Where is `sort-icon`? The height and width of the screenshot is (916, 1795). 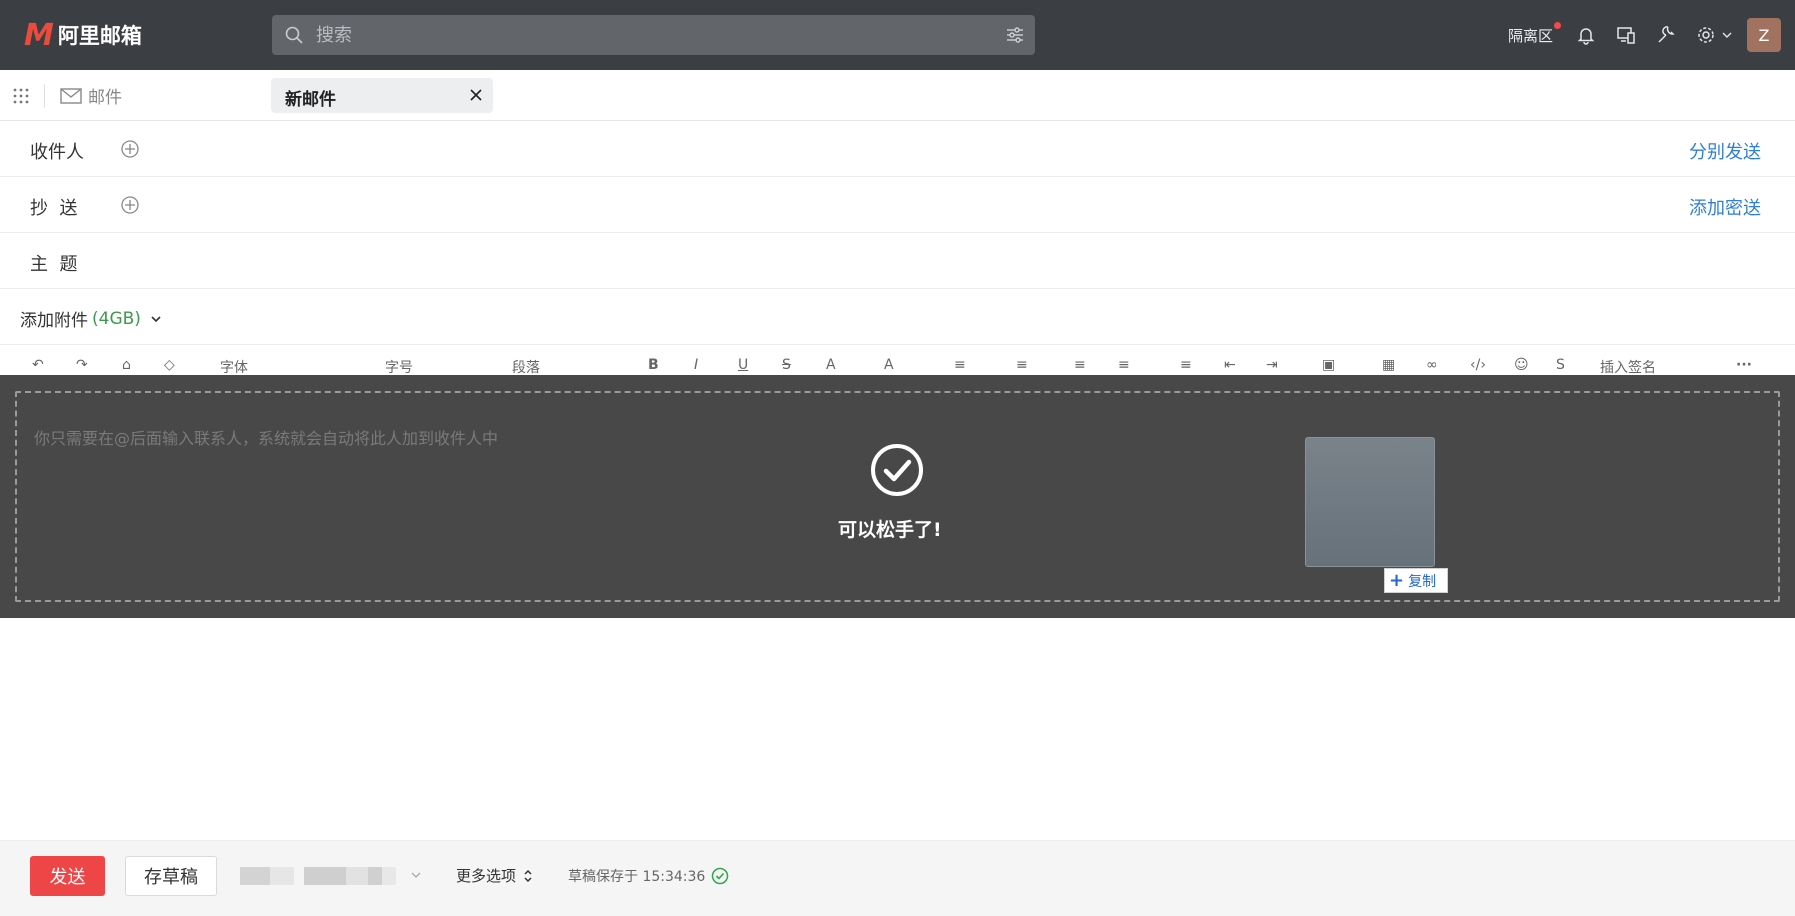
sort-icon is located at coordinates (528, 875).